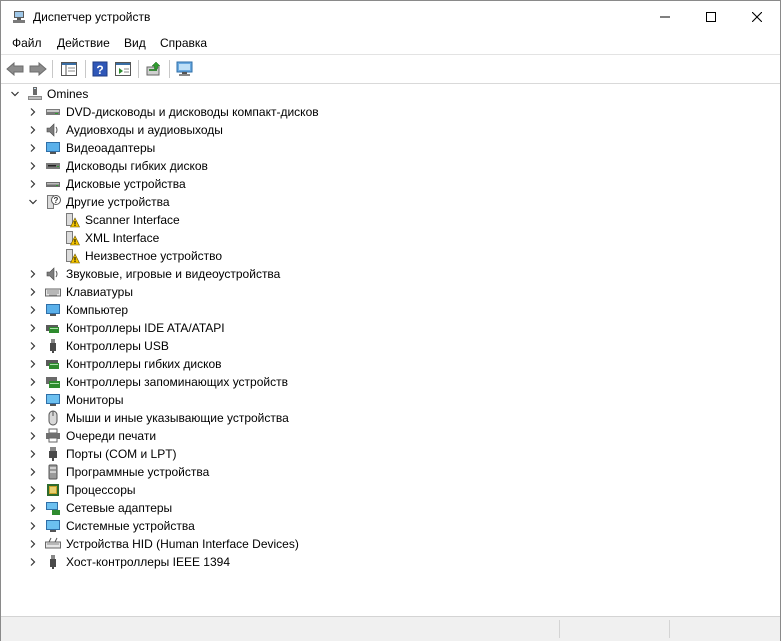  What do you see at coordinates (72, 256) in the screenshot?
I see `warning-device-icon` at bounding box center [72, 256].